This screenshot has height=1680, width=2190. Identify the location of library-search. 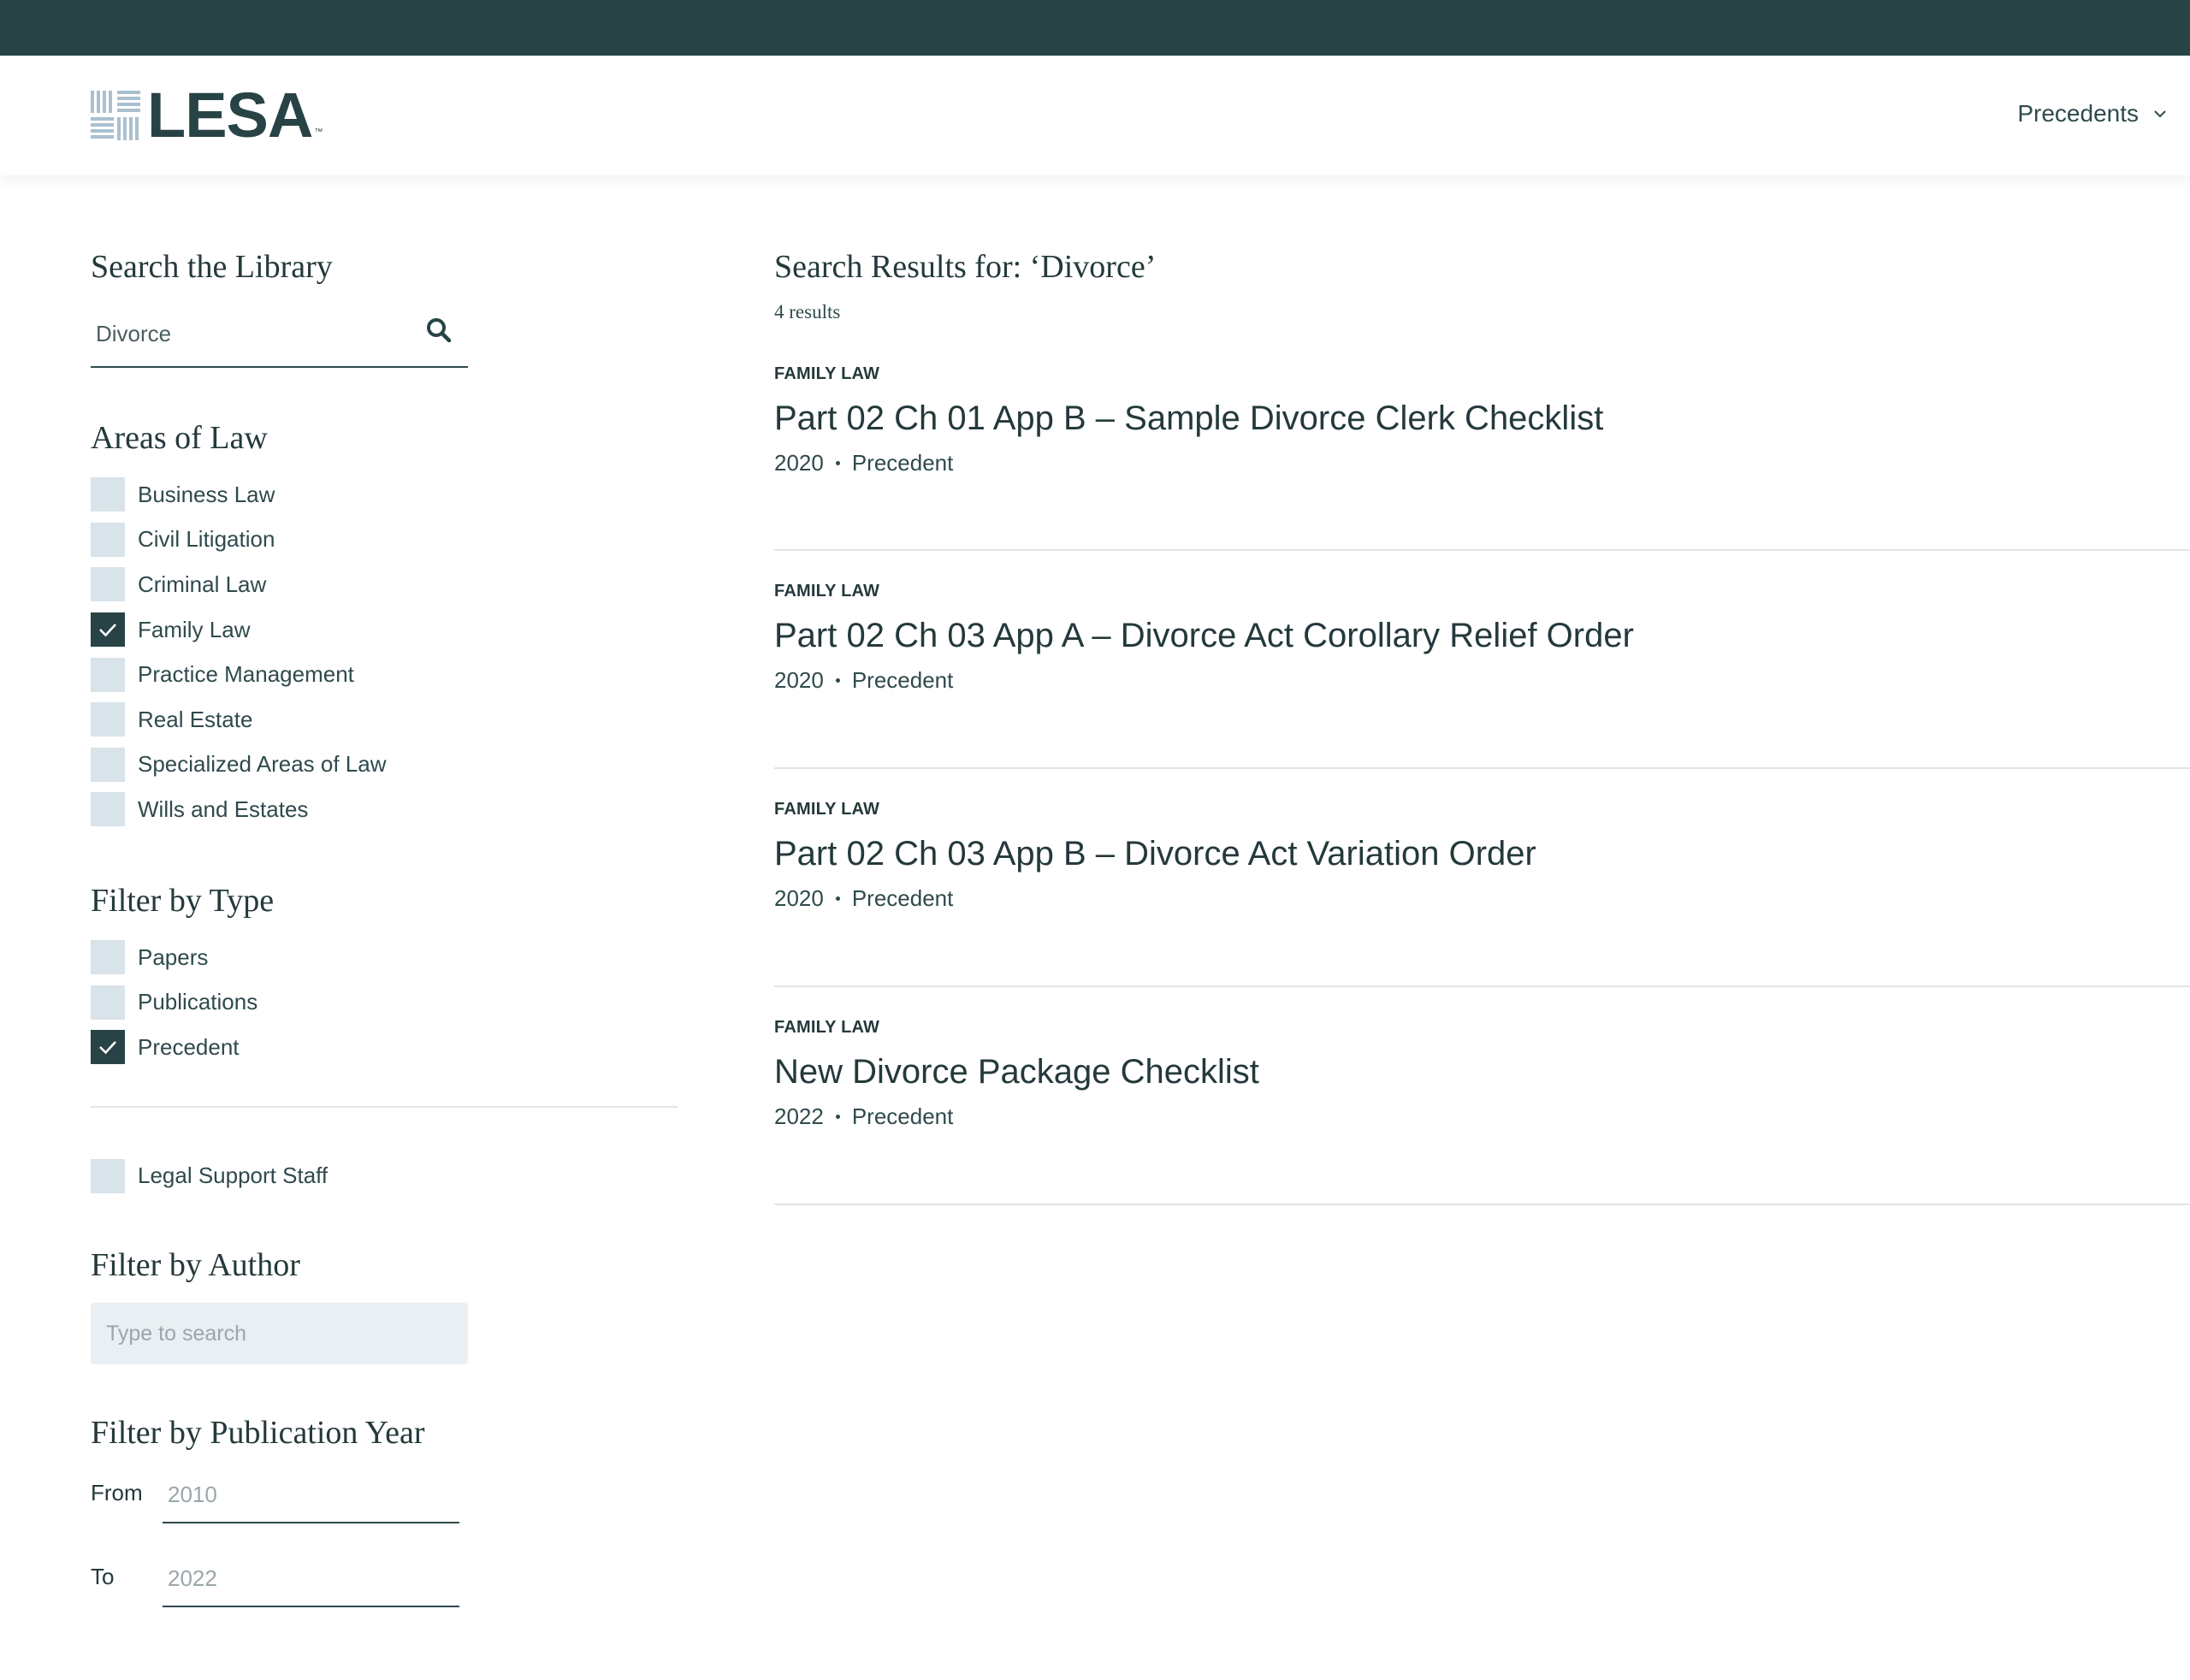
(279, 336).